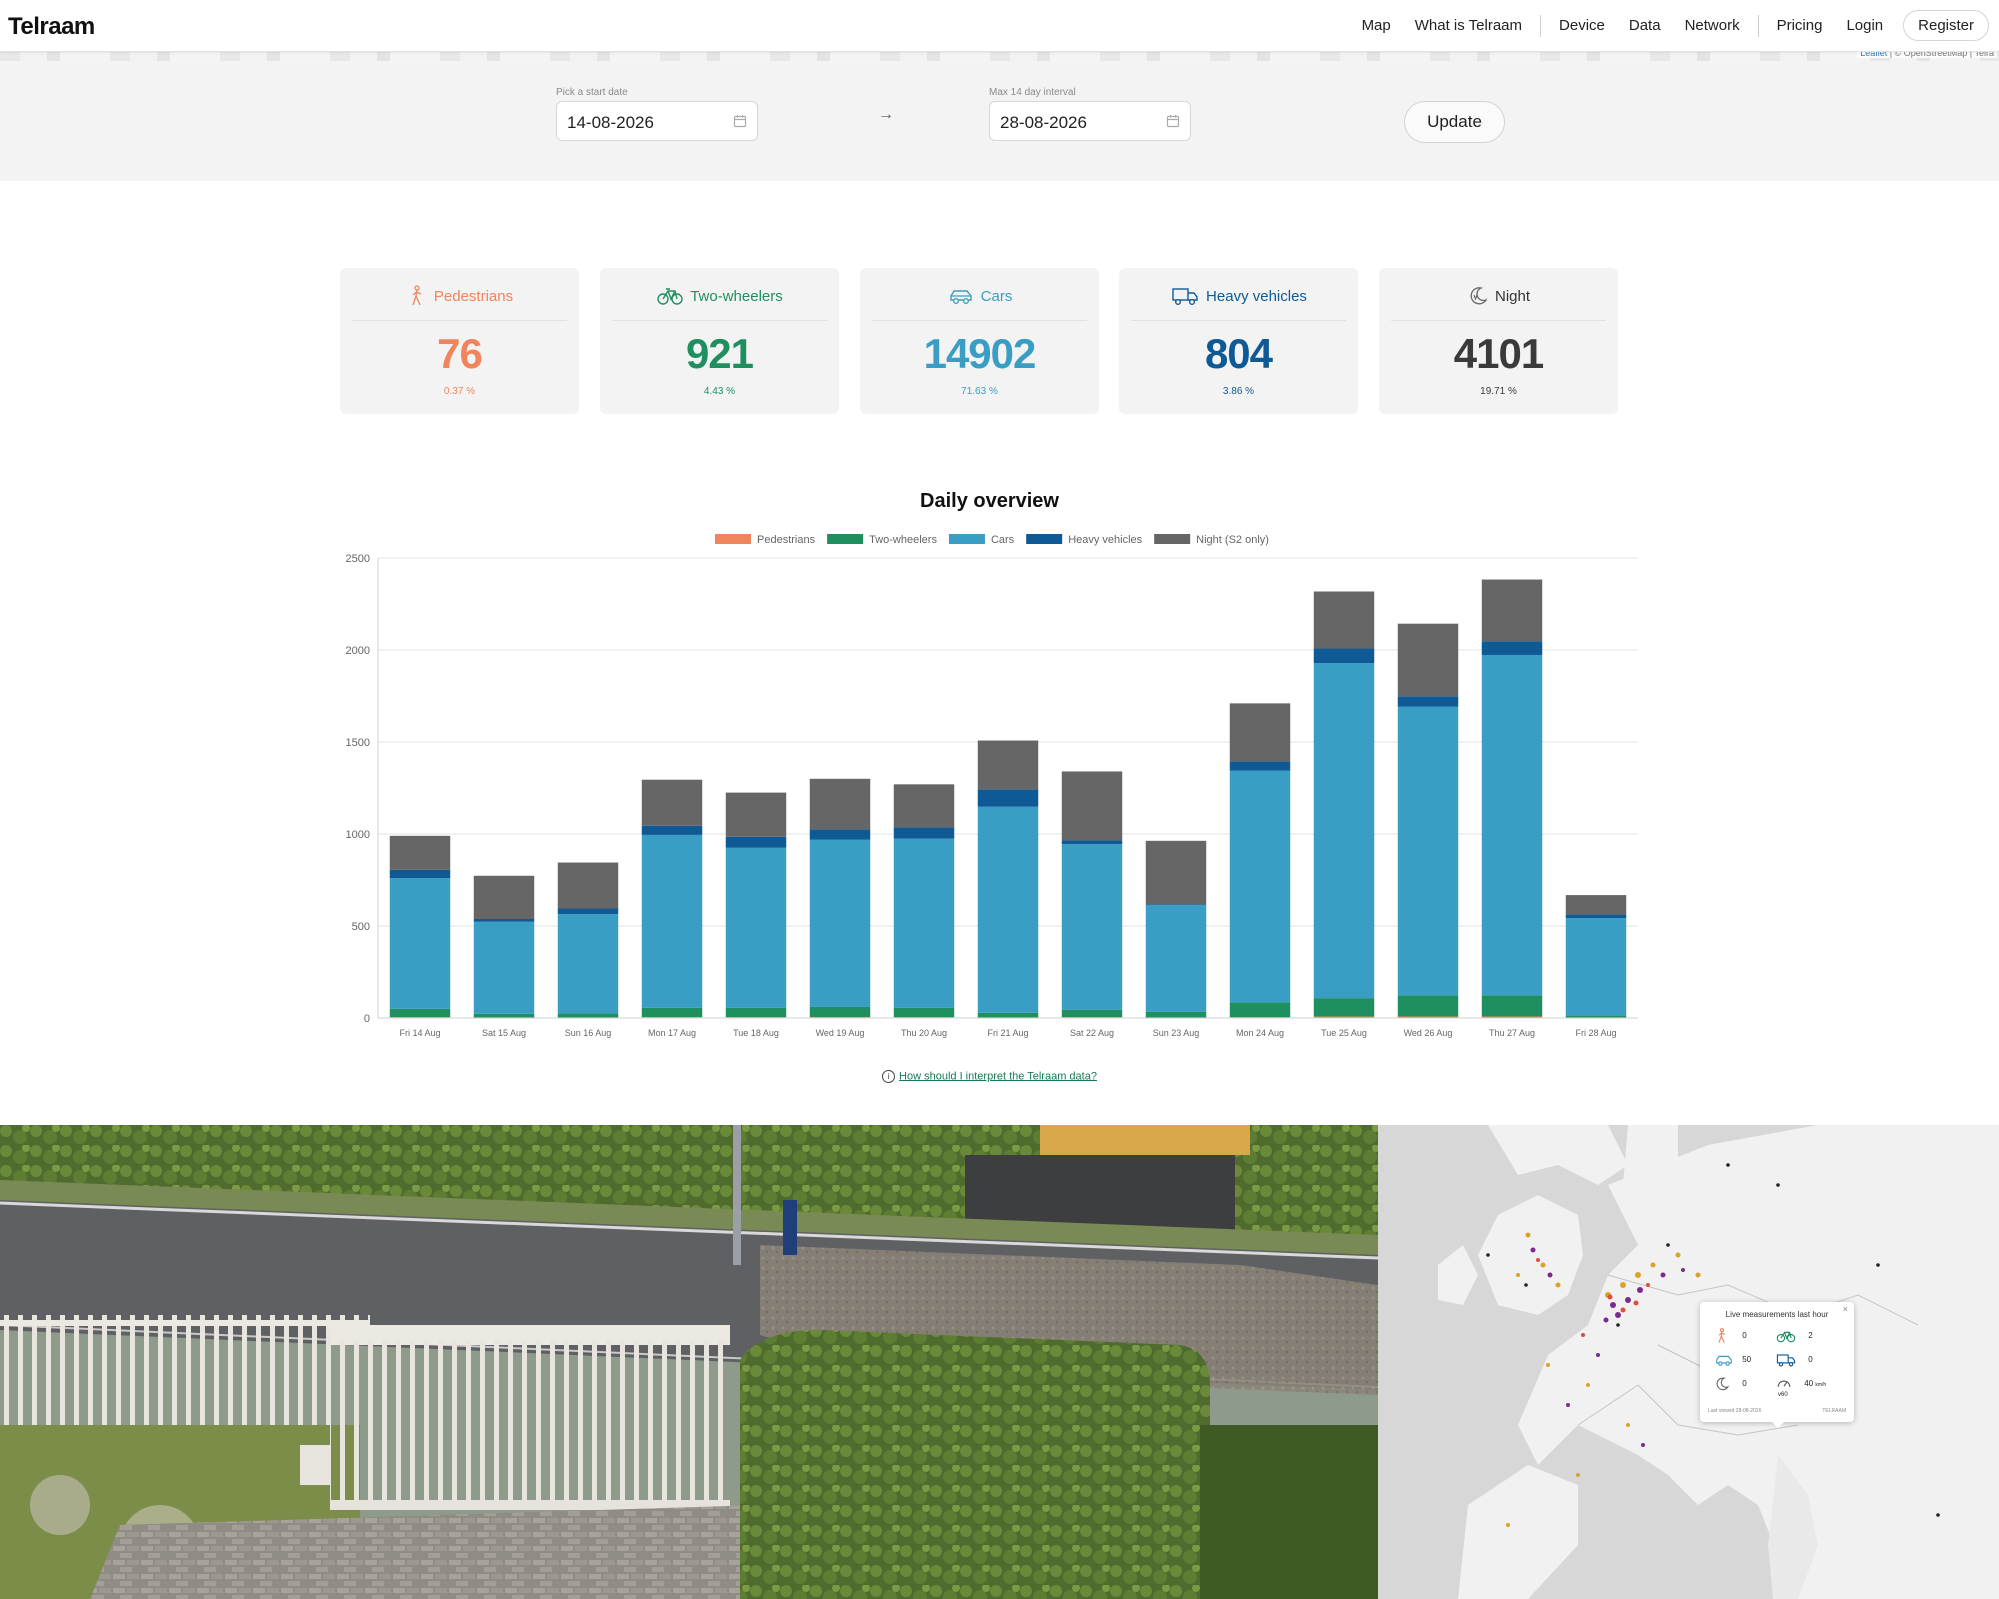  I want to click on stat-card-value: 4101, so click(1498, 353).